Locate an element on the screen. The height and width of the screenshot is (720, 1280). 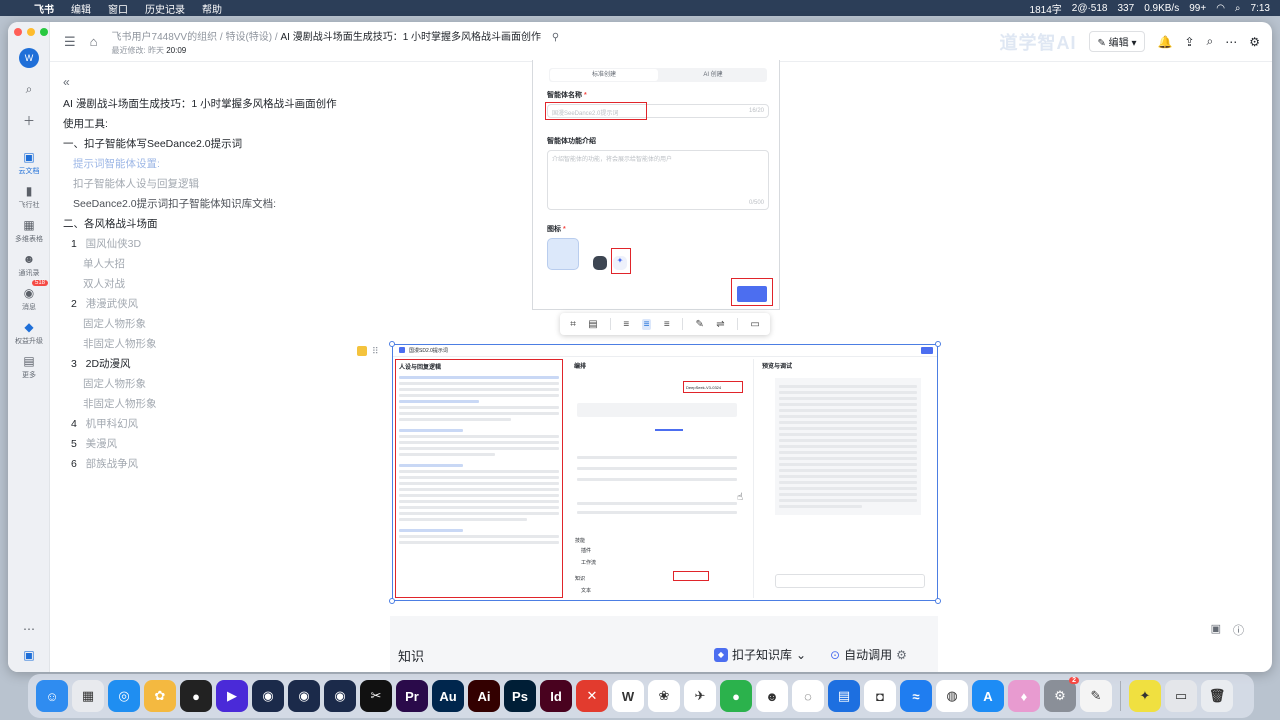
embedded-image-knowledge: 知识 ◆扣子知识库⌄ ⊙自动调用⚙ ⌄ 文本 + is located at coordinates (664, 644).